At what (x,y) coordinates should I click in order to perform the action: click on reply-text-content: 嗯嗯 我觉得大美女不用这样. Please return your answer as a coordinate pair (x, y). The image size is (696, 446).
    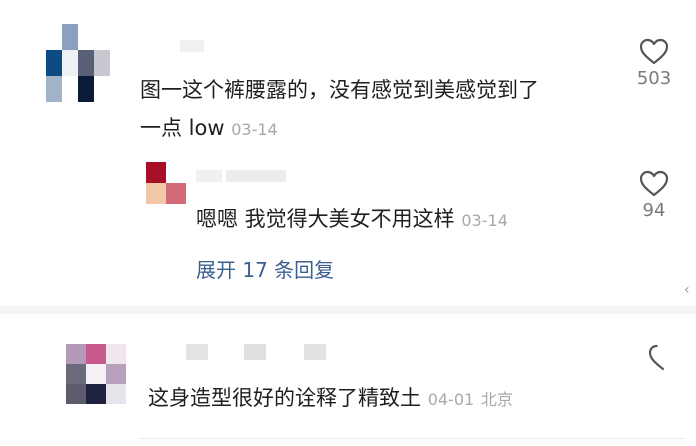
    Looking at the image, I should click on (325, 219).